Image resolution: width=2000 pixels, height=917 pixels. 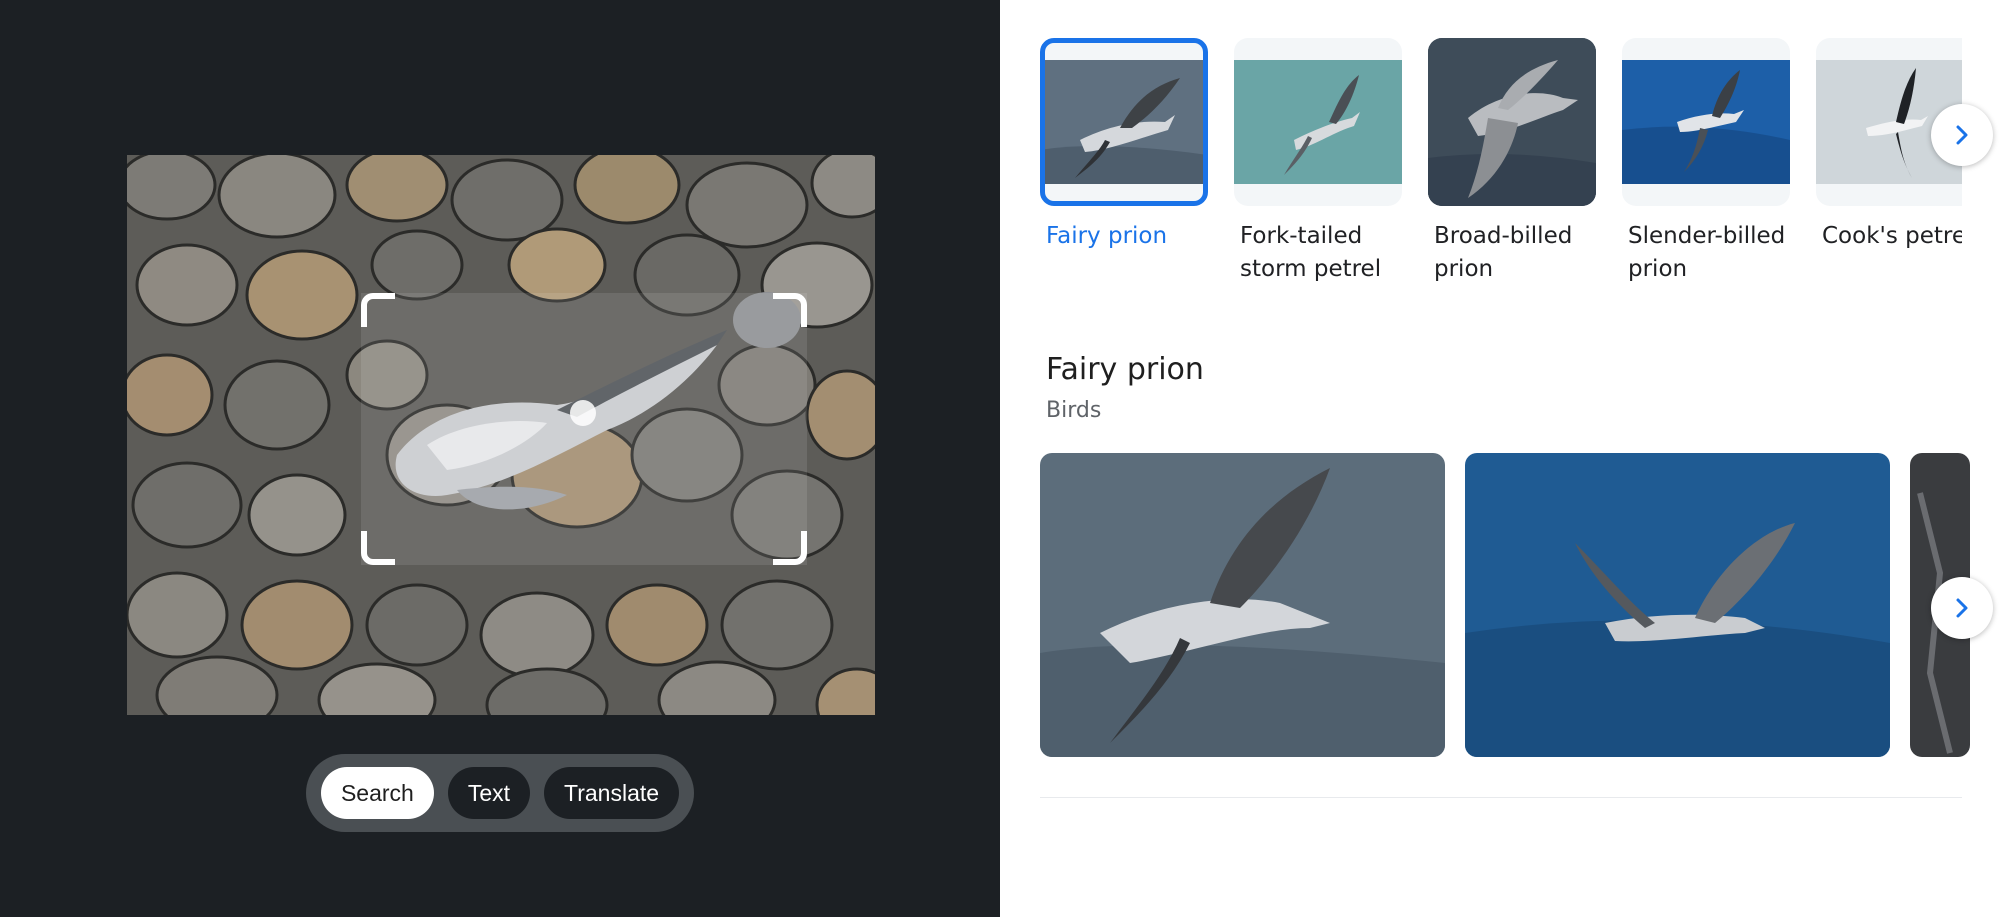 I want to click on chip-label: Fairy prion, so click(x=1107, y=236).